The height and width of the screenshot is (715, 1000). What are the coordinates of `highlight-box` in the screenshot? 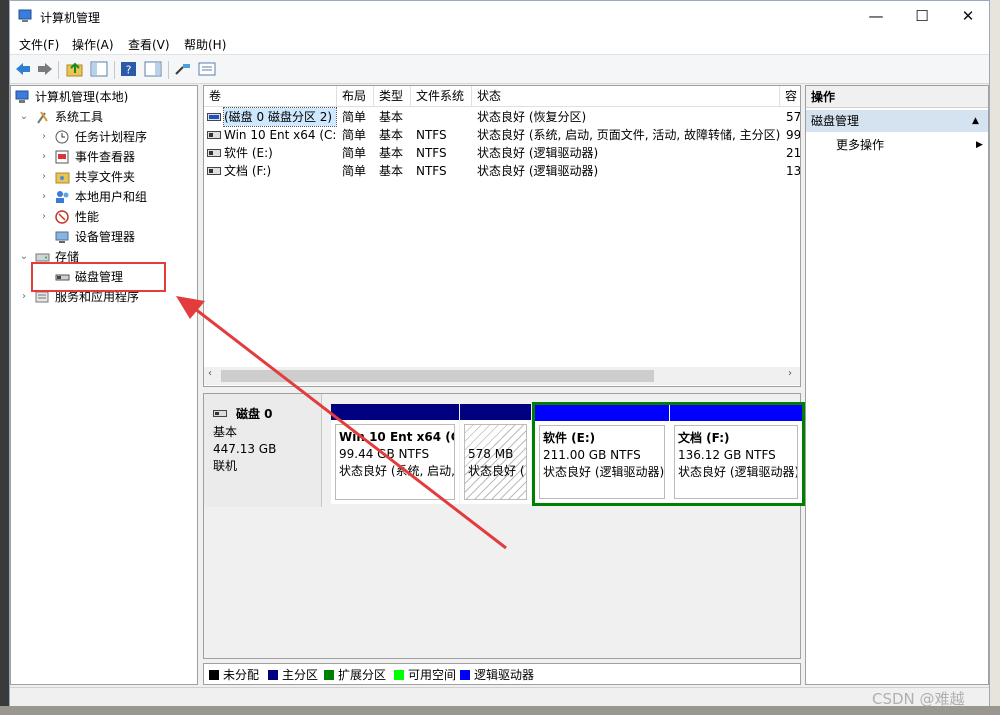 It's located at (98, 277).